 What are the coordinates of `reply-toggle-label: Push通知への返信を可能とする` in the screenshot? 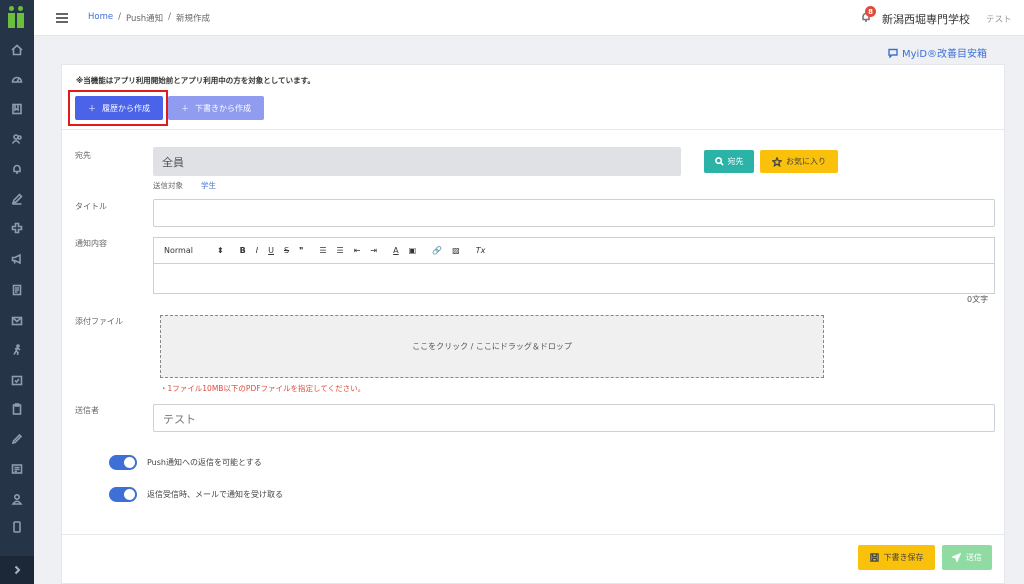 It's located at (204, 462).